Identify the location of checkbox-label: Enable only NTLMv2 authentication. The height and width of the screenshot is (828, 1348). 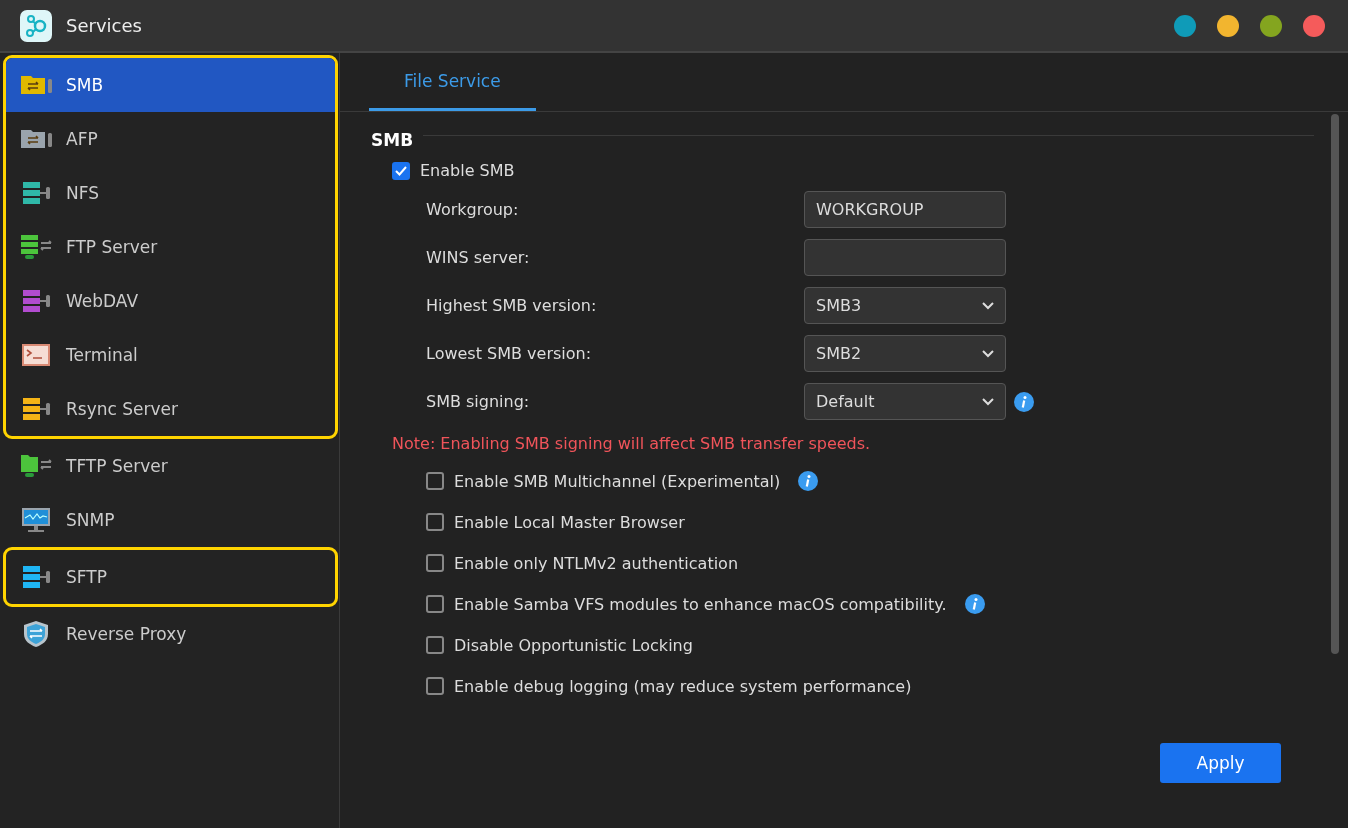
(596, 563).